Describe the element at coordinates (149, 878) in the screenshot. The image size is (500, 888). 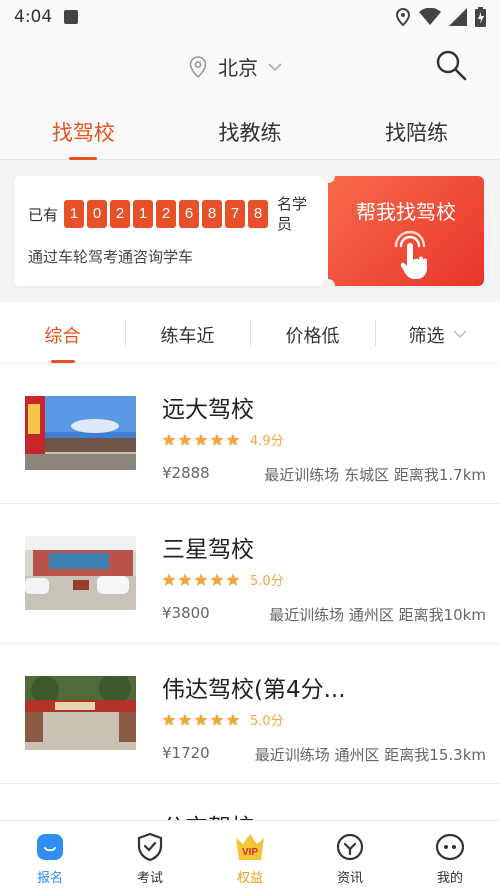
I see `nav-exam-label: 考试` at that location.